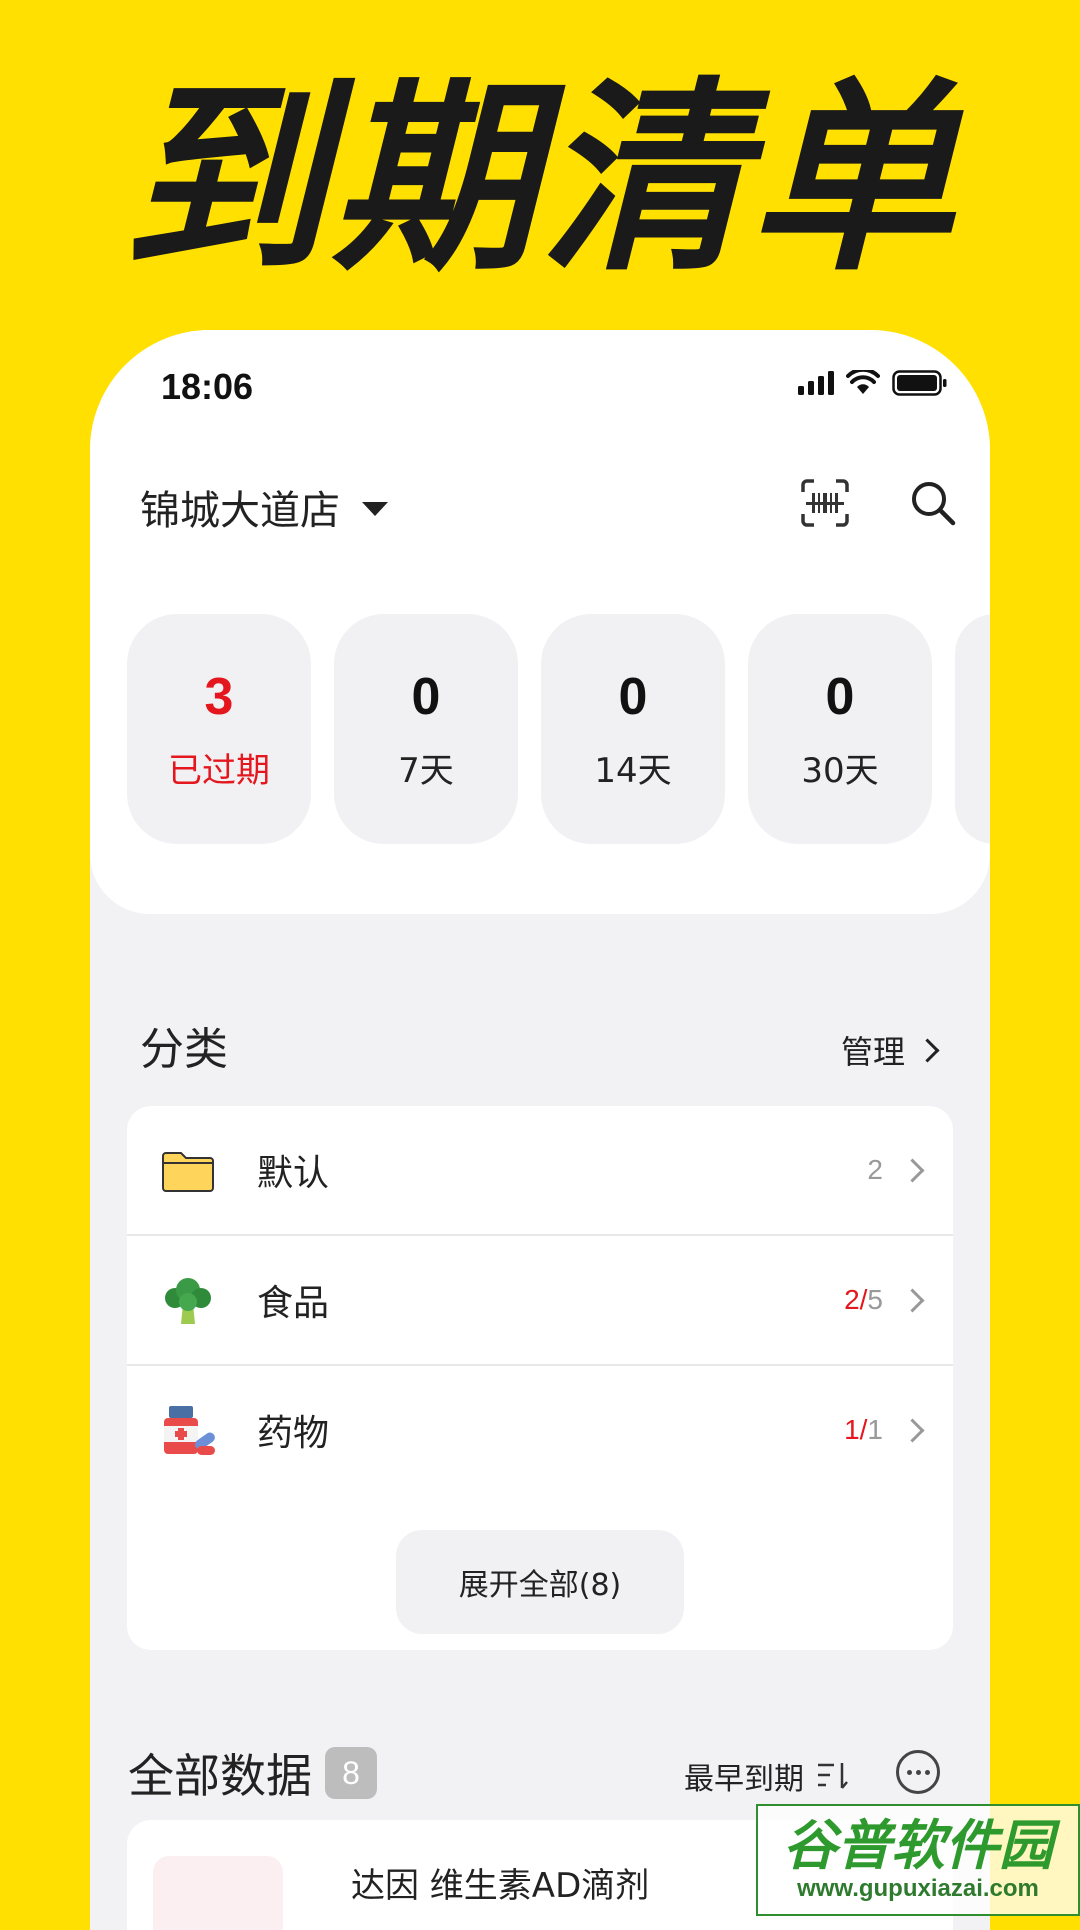 This screenshot has width=1080, height=1930. What do you see at coordinates (918, 1845) in the screenshot?
I see `watermark-line1: 谷普软件园` at bounding box center [918, 1845].